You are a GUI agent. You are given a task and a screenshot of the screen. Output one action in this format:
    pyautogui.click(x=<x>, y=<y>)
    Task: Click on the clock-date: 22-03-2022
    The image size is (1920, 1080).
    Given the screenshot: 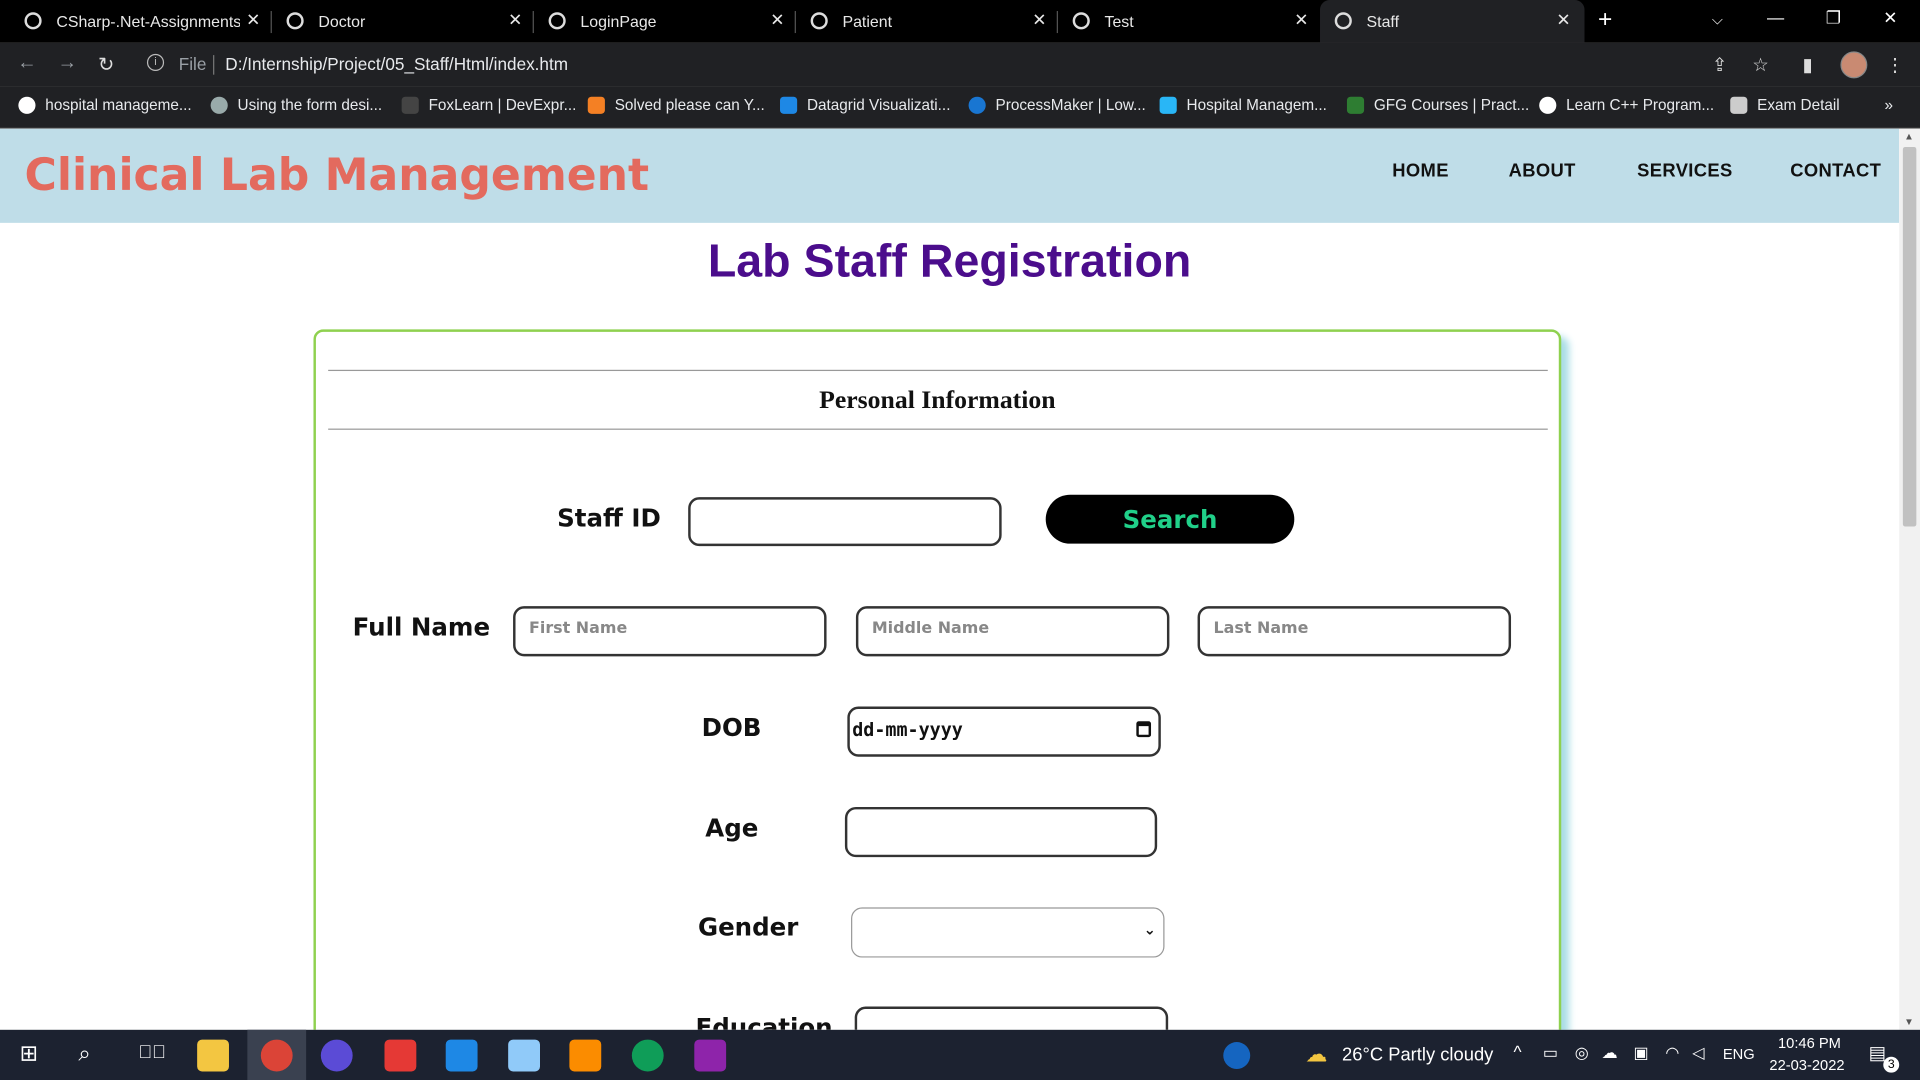 What is the action you would take?
    pyautogui.click(x=1806, y=1065)
    